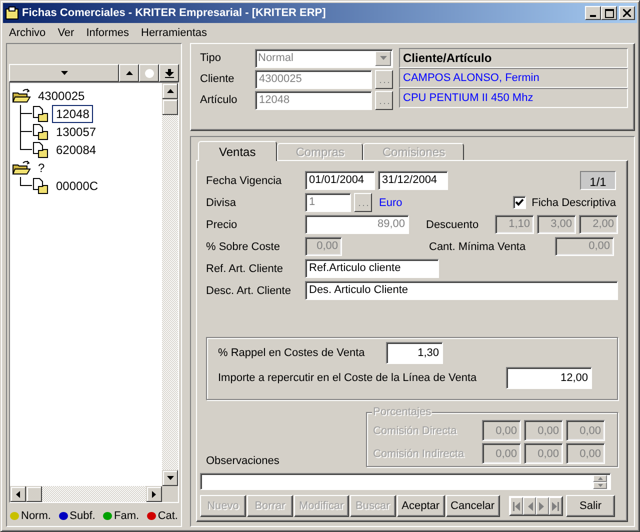 This screenshot has height=532, width=640. Describe the element at coordinates (107, 33) in the screenshot. I see `menu-item: Informes` at that location.